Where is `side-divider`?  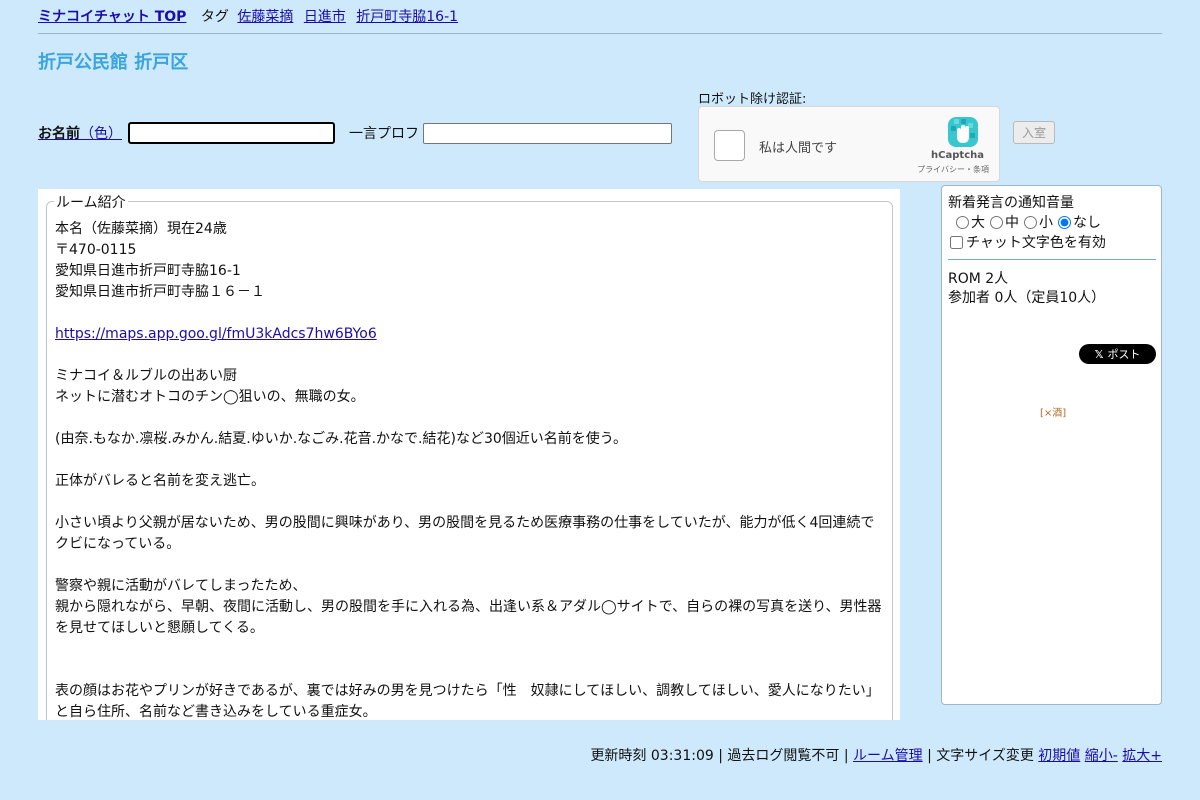
side-divider is located at coordinates (1052, 259).